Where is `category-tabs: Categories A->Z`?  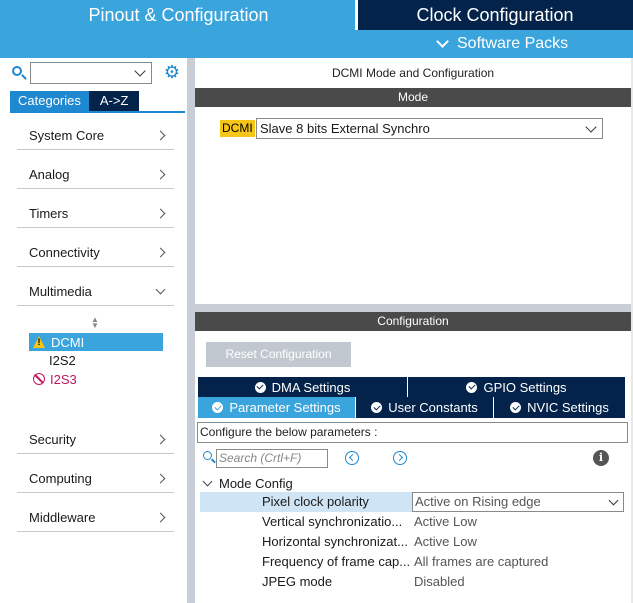 category-tabs: Categories A->Z is located at coordinates (75, 101).